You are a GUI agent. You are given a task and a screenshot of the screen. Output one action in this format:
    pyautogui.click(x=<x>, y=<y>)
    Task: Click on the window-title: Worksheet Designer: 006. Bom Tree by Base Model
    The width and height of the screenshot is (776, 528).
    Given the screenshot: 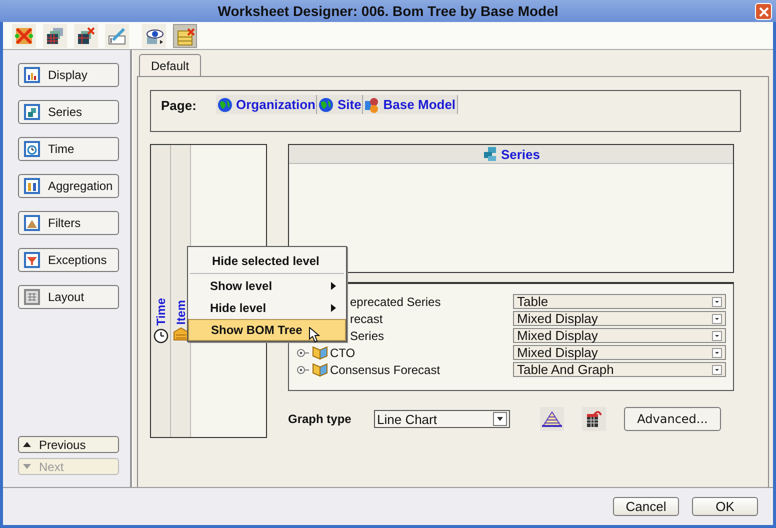 What is the action you would take?
    pyautogui.click(x=388, y=11)
    